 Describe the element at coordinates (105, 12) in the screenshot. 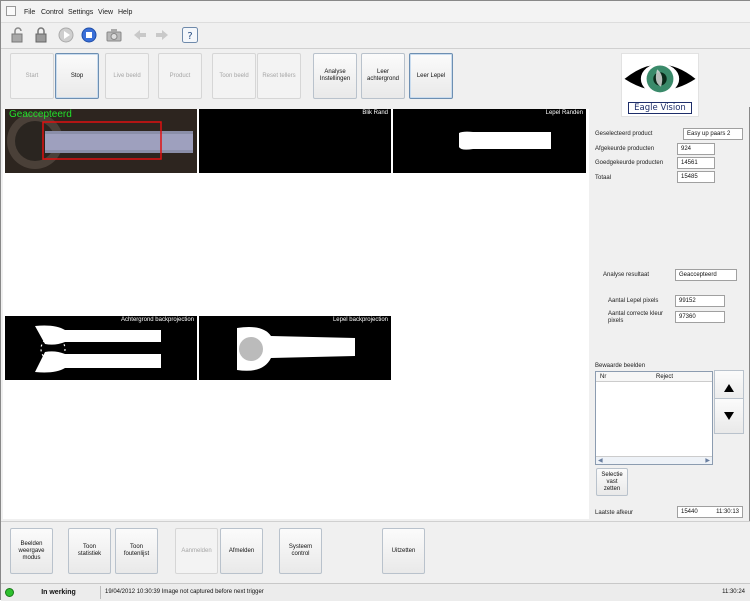

I see `menu-view: View` at that location.